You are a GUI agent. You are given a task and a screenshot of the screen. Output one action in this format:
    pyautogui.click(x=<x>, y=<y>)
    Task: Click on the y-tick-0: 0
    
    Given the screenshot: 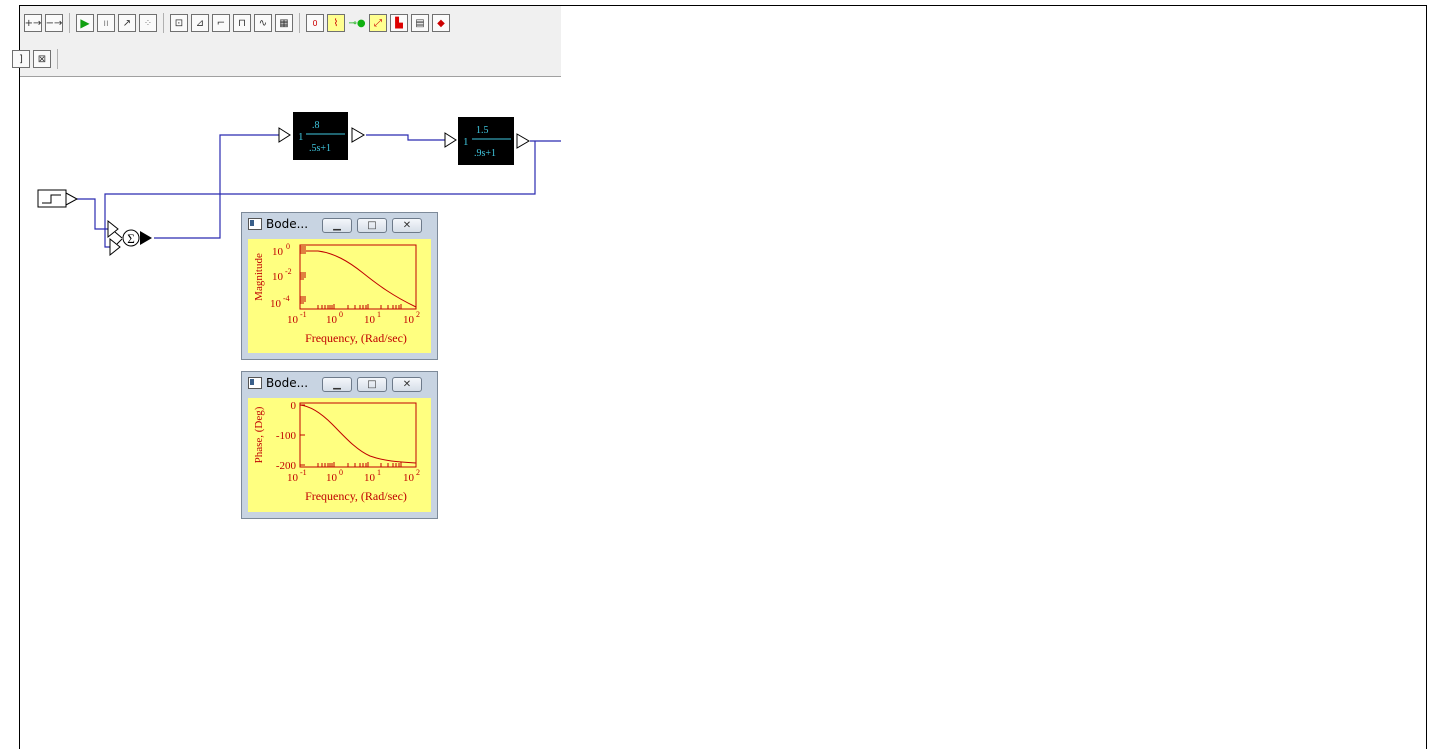 What is the action you would take?
    pyautogui.click(x=294, y=406)
    